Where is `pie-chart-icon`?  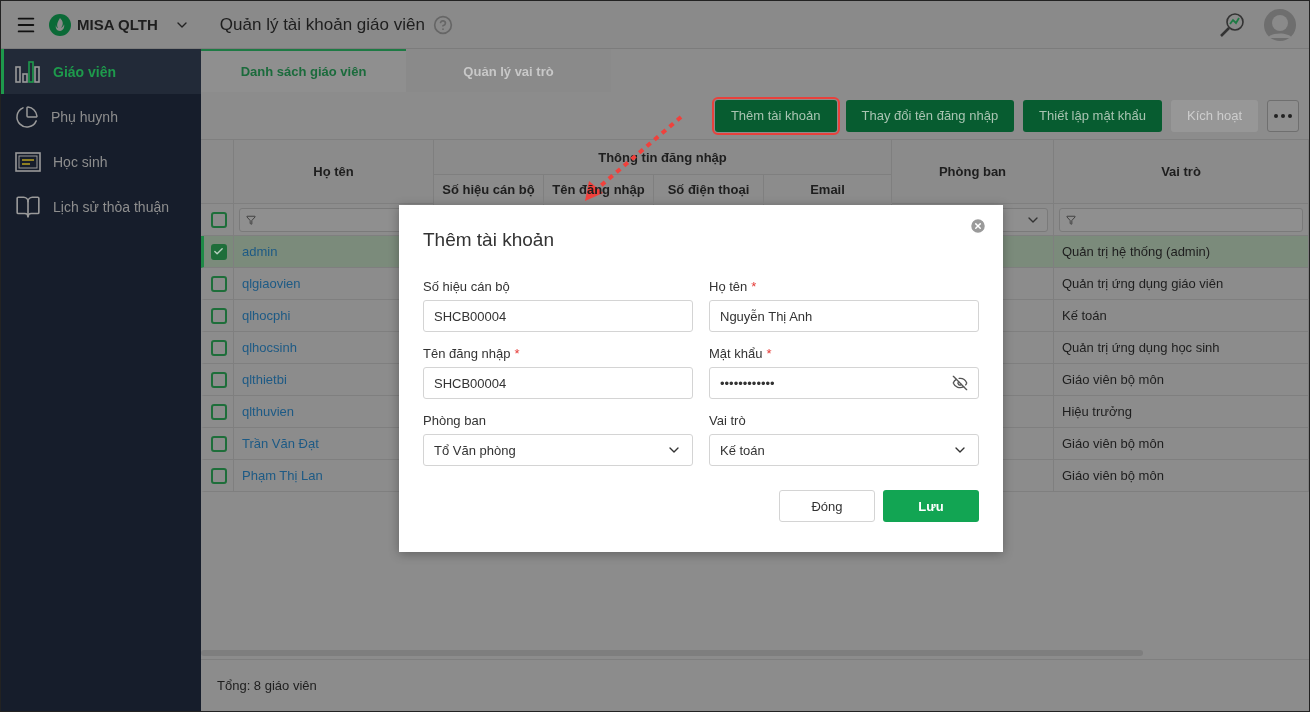 pie-chart-icon is located at coordinates (27, 116).